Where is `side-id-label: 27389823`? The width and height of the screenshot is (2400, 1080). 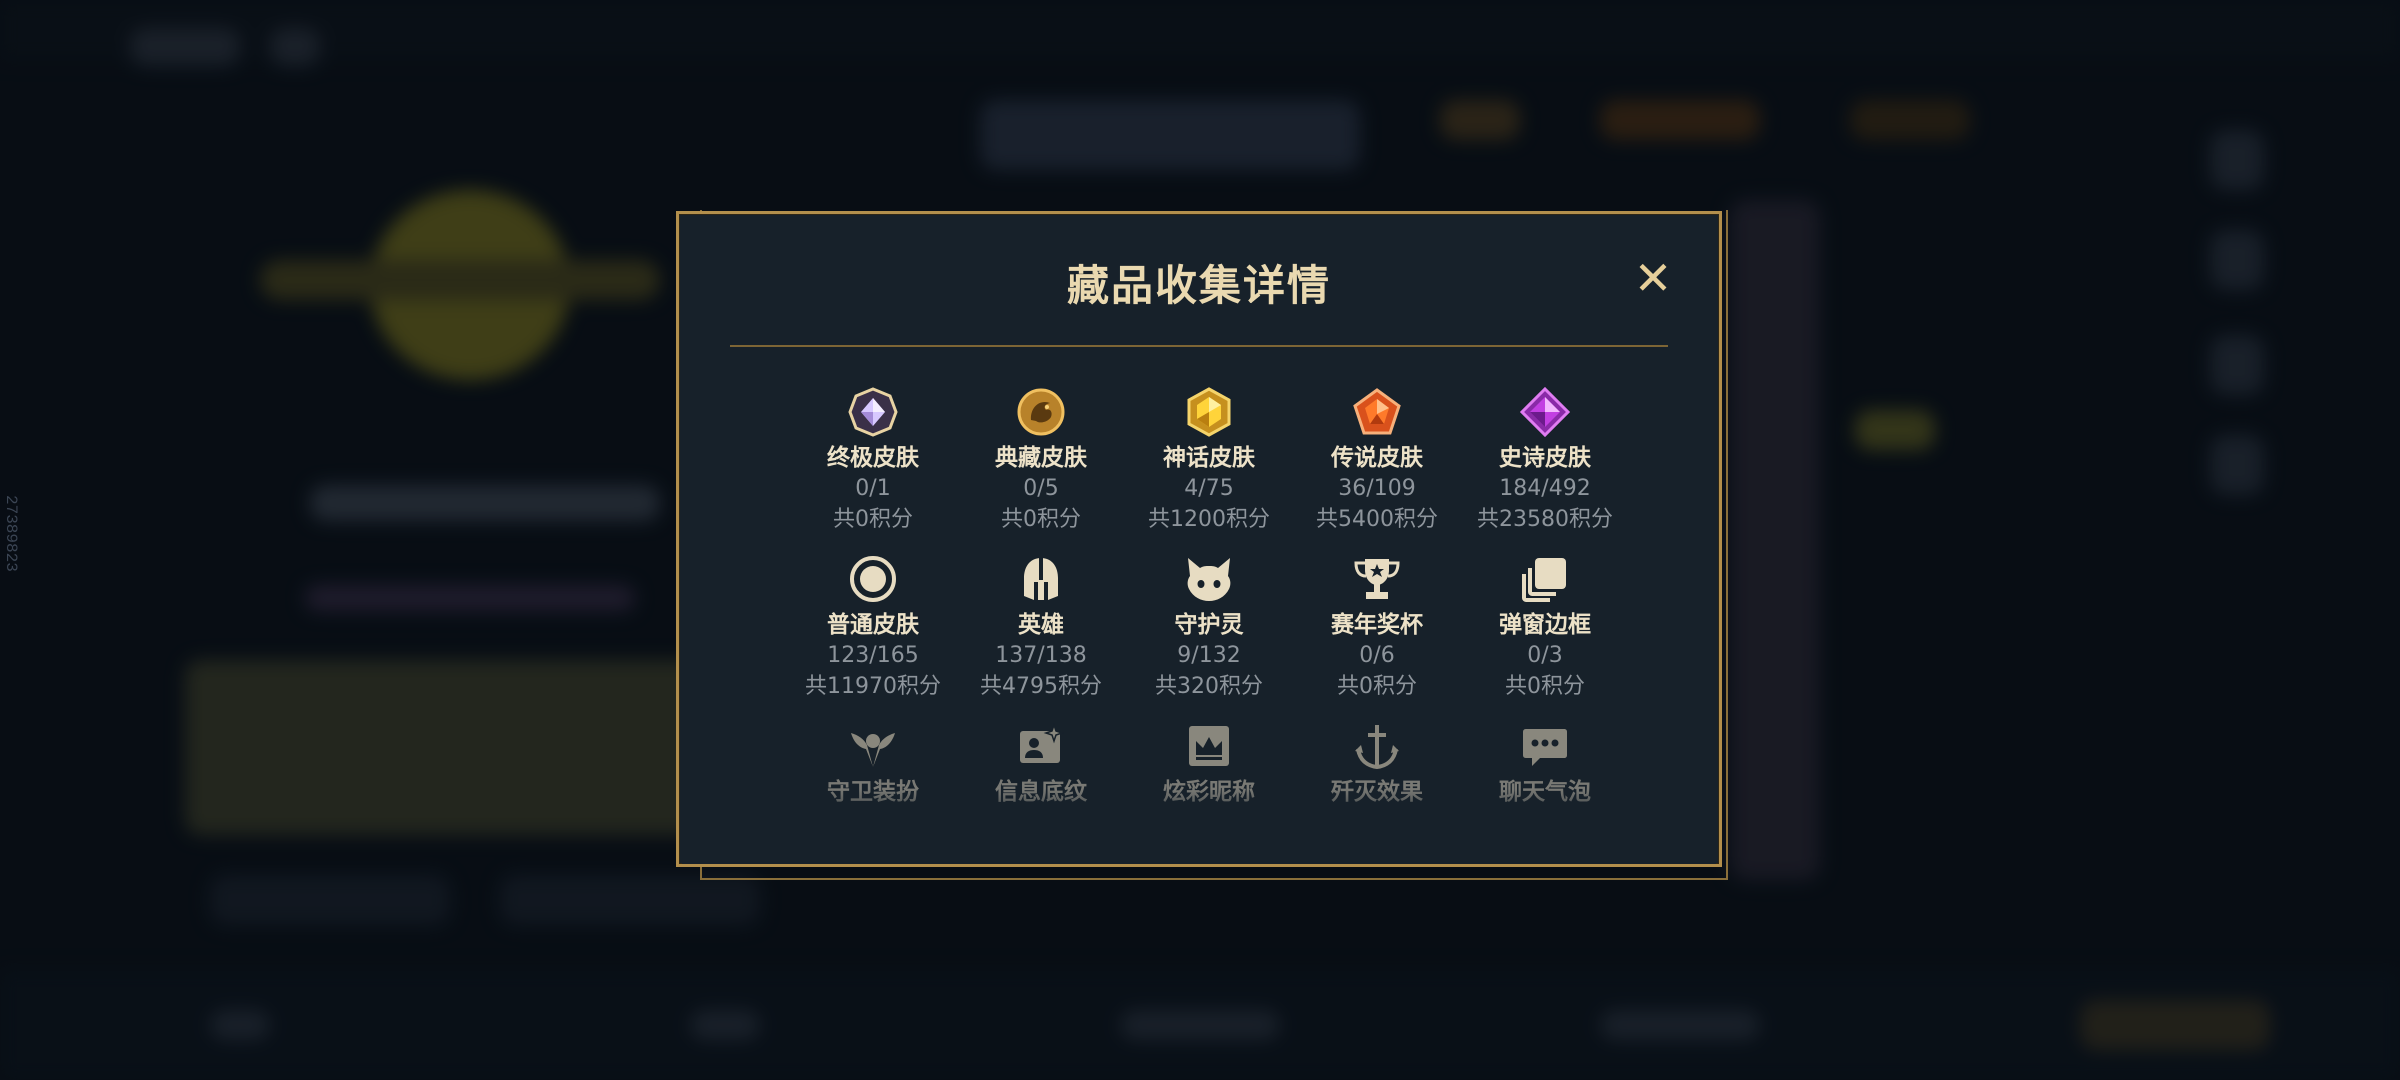 side-id-label: 27389823 is located at coordinates (11, 533).